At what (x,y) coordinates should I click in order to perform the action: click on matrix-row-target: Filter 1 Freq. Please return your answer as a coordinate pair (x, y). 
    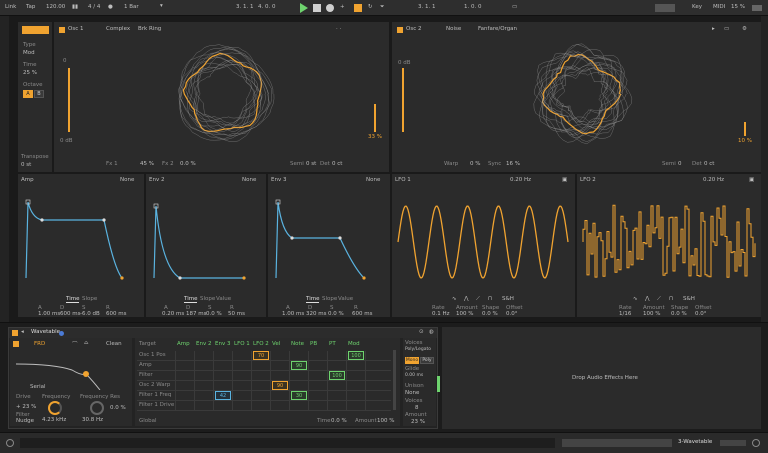
    Looking at the image, I should click on (155, 395).